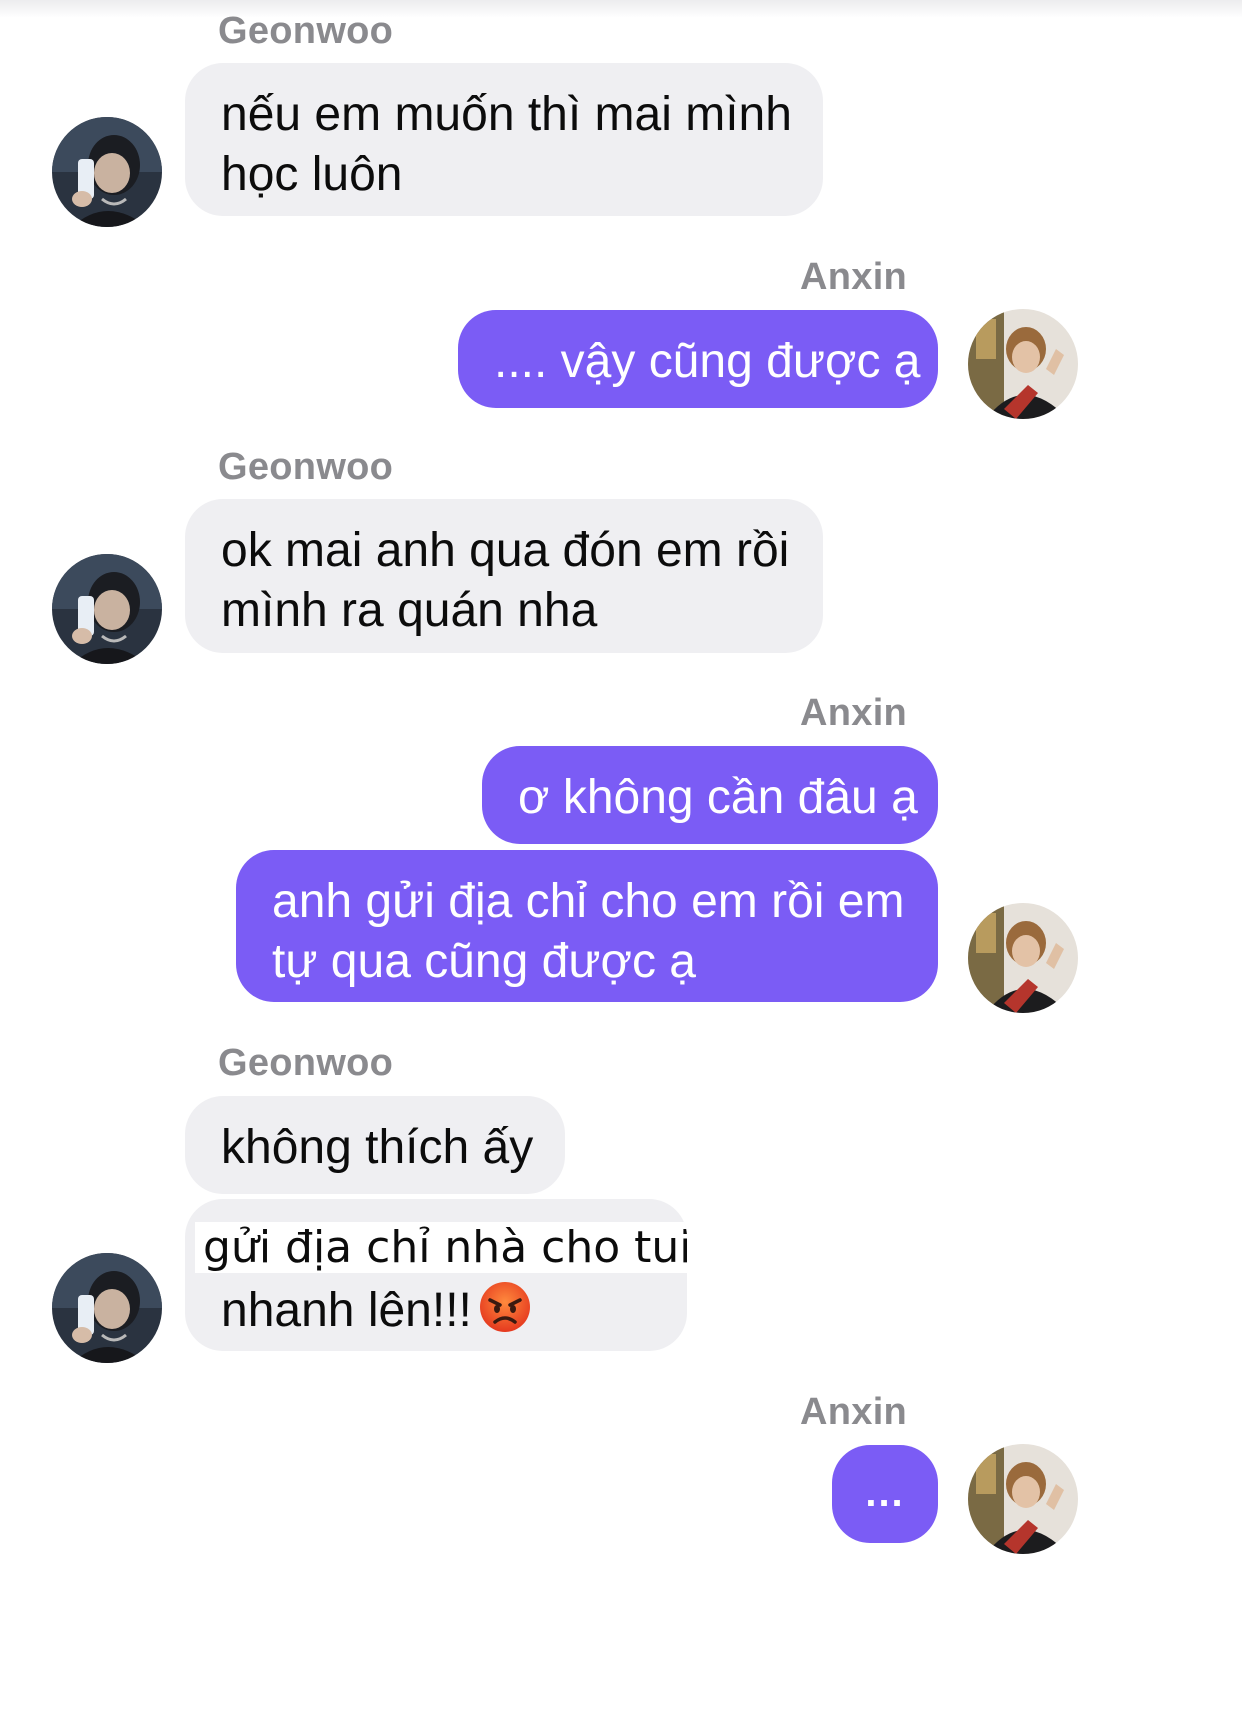 This screenshot has width=1242, height=1736. I want to click on top-shade, so click(621, 9).